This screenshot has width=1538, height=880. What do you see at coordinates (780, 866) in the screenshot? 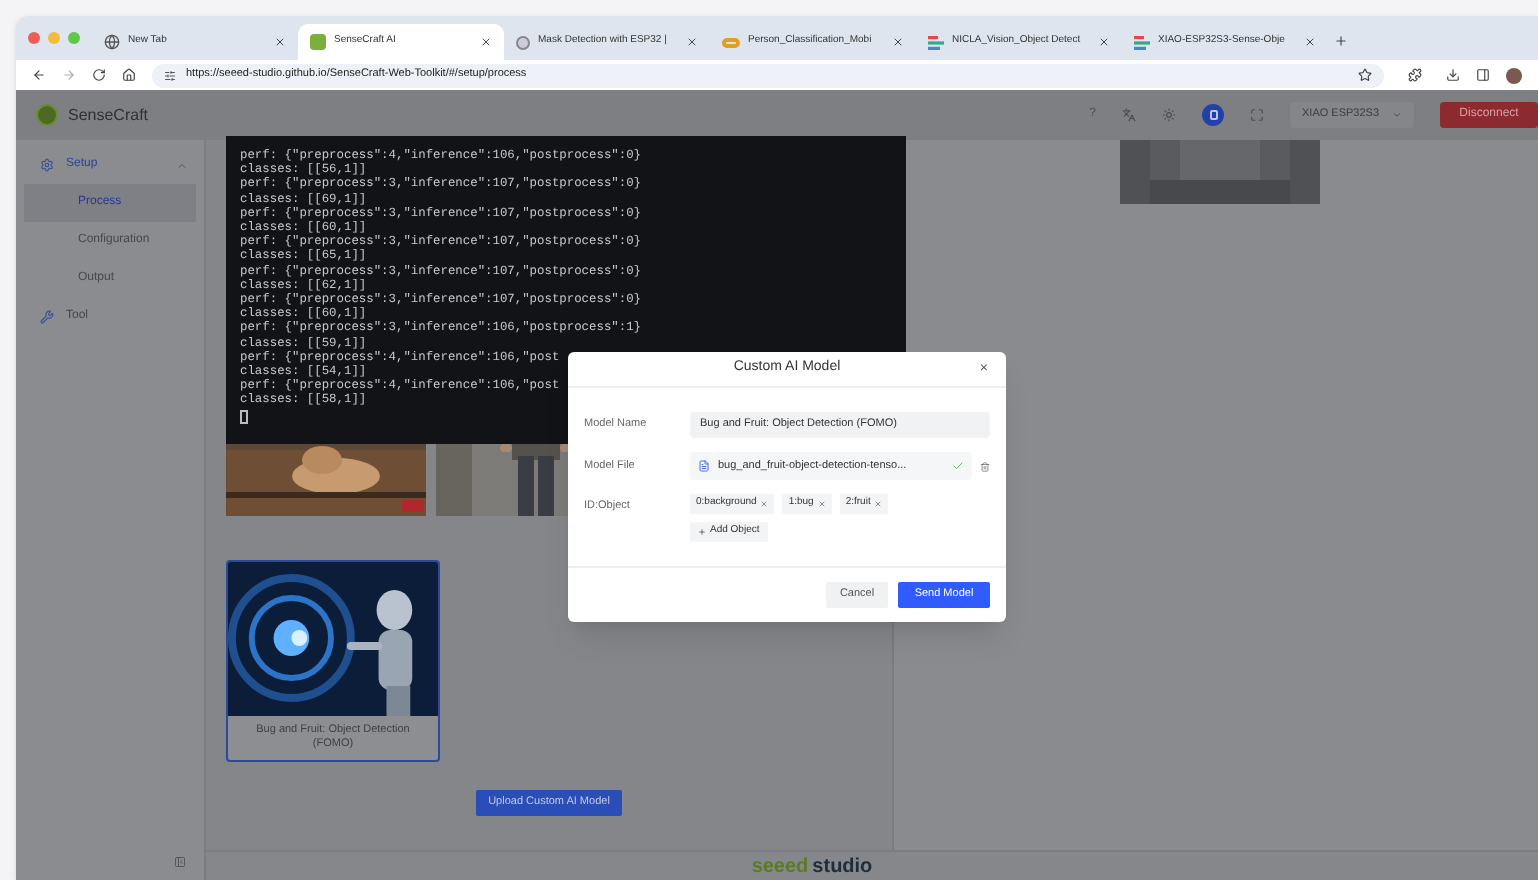
I see `logo-text: seeed` at bounding box center [780, 866].